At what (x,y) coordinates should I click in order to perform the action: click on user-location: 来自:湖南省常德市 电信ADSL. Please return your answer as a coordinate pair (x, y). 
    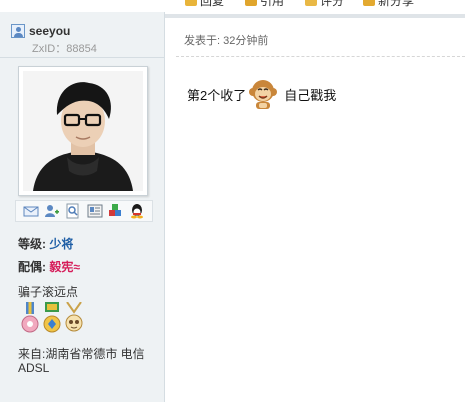
    Looking at the image, I should click on (81, 361).